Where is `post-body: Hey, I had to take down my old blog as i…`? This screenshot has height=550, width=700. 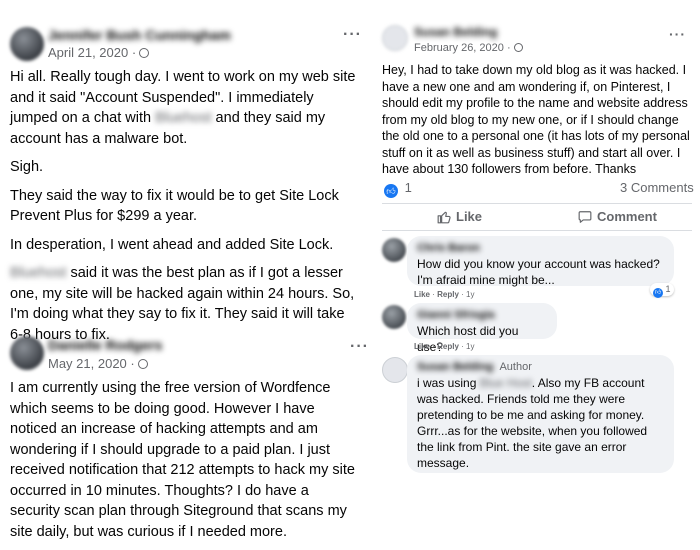 post-body: Hey, I had to take down my old blog as i… is located at coordinates (536, 119).